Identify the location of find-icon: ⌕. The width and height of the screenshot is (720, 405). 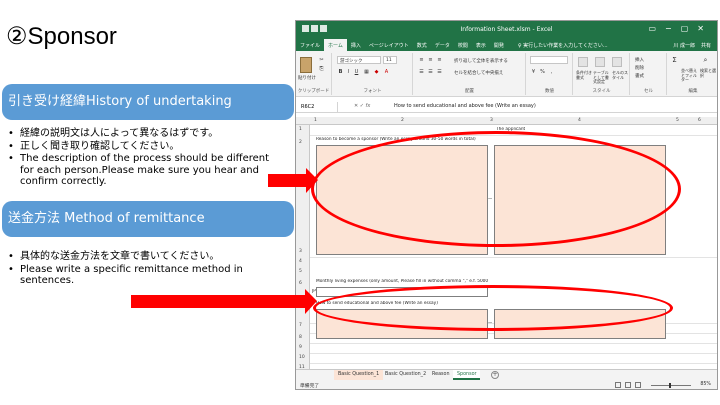
(705, 60).